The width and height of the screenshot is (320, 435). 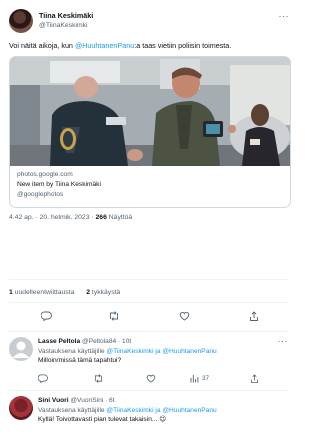 What do you see at coordinates (40, 194) in the screenshot?
I see `card-source: @googlephotos` at bounding box center [40, 194].